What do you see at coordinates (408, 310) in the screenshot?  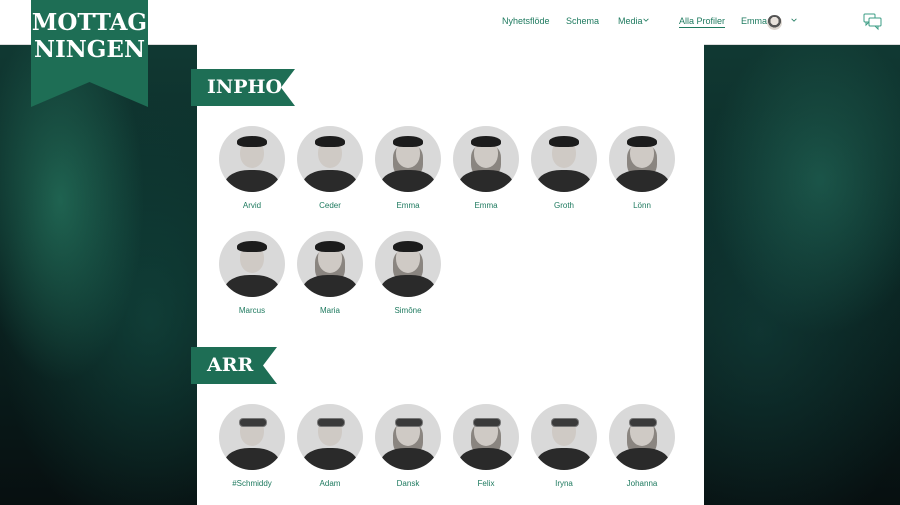 I see `profile-name: Simône` at bounding box center [408, 310].